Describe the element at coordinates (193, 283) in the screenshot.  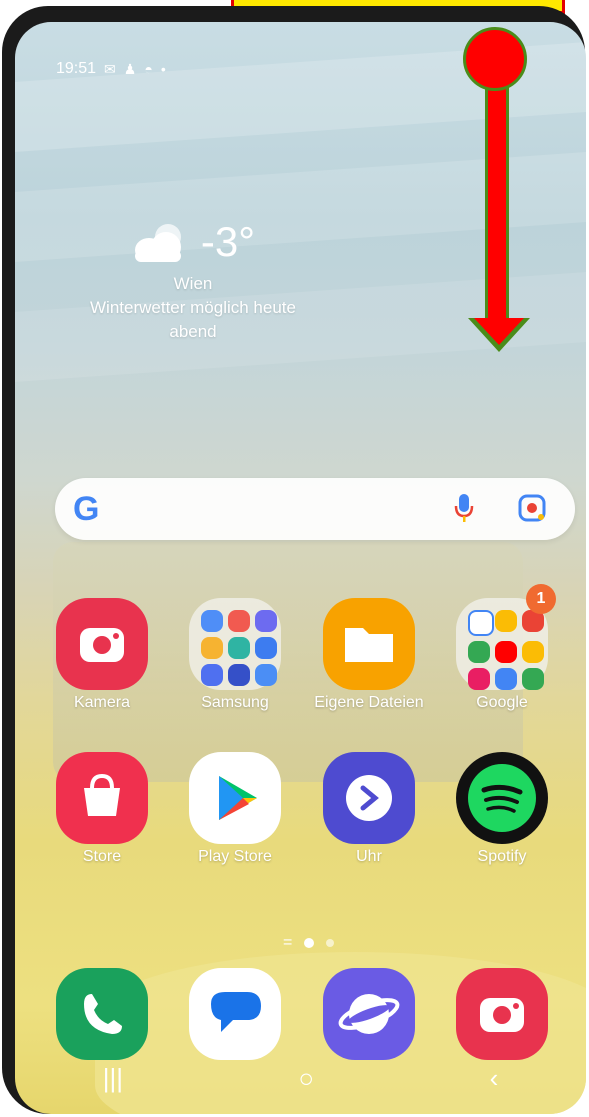
I see `weather-location: Wien` at that location.